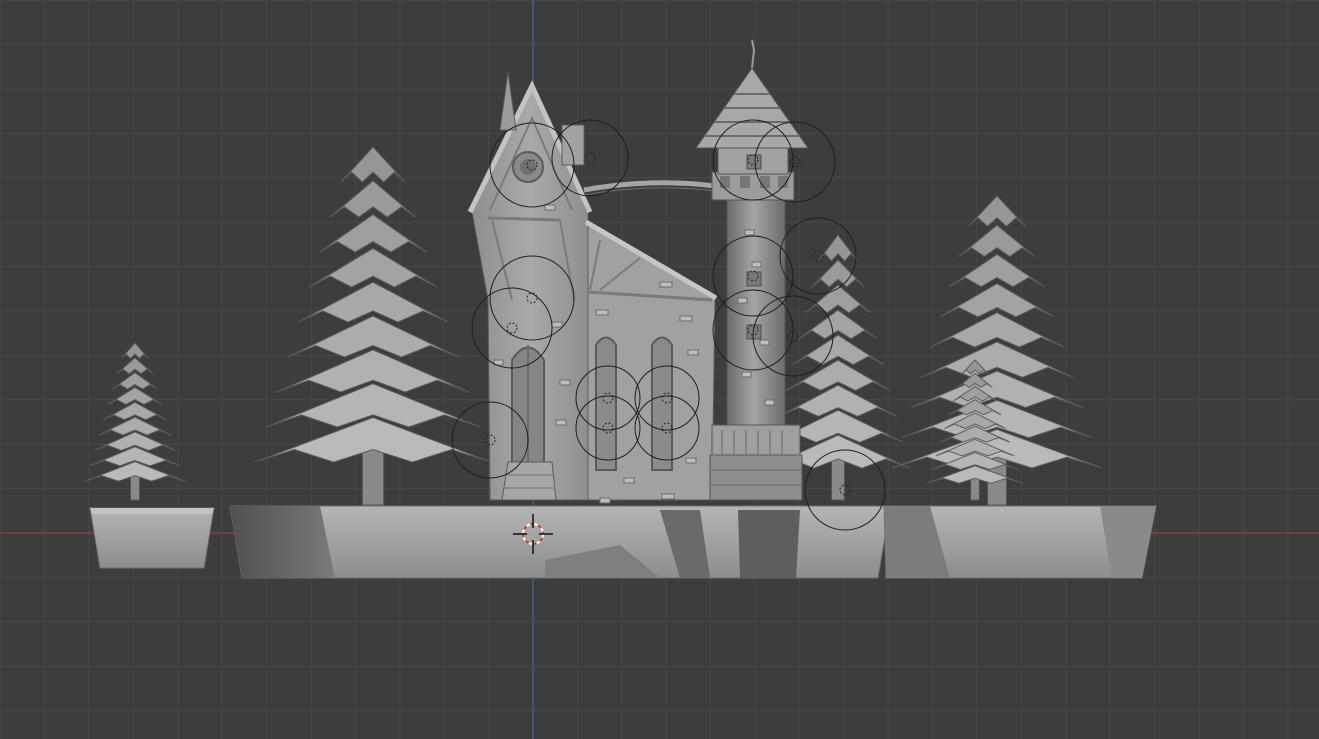  Describe the element at coordinates (997, 350) in the screenshot. I see `pine-tree-large-right` at that location.